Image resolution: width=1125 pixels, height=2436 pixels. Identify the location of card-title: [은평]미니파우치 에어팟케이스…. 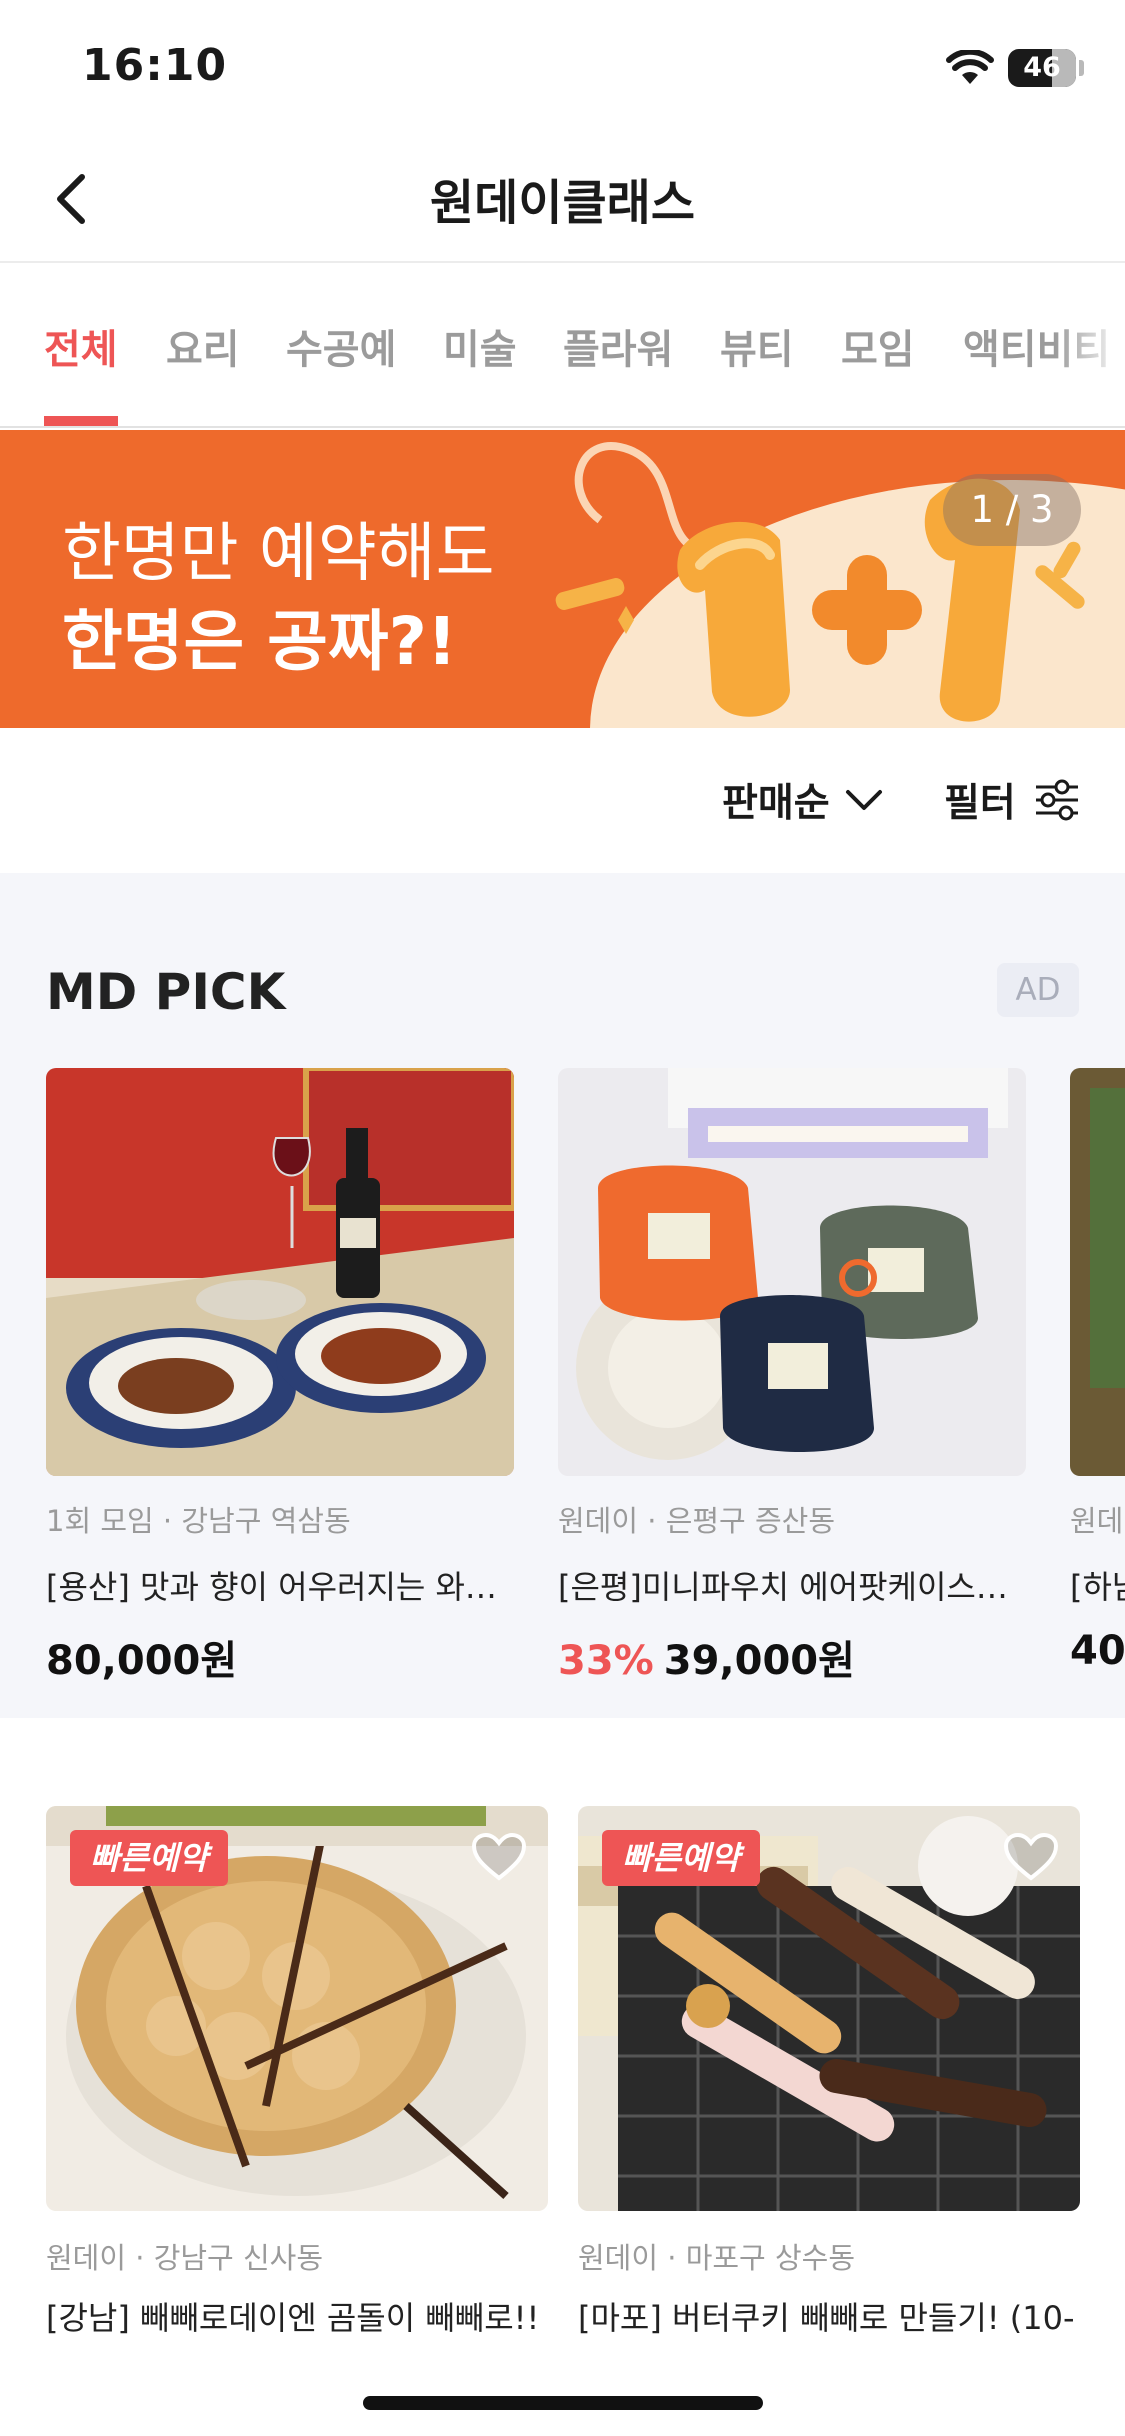
(783, 1587).